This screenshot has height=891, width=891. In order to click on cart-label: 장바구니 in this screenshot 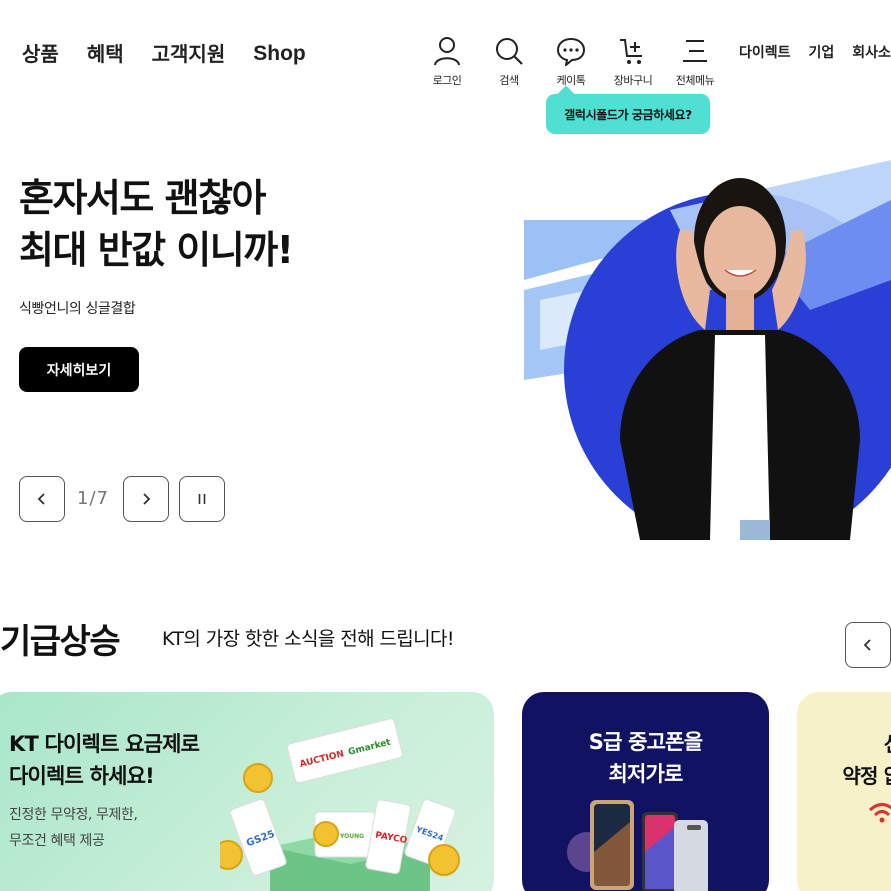, I will do `click(633, 80)`.